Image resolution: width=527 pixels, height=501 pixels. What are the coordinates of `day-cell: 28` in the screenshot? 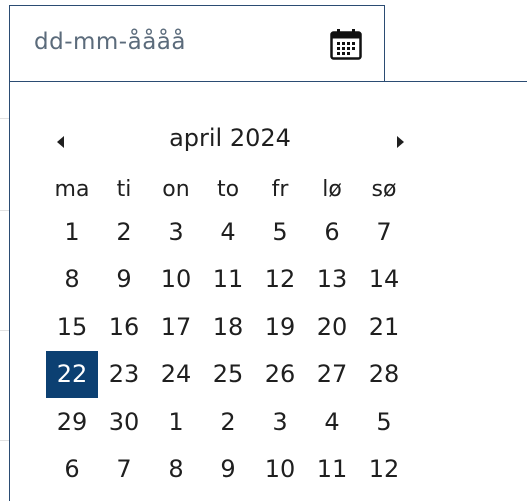 It's located at (384, 375).